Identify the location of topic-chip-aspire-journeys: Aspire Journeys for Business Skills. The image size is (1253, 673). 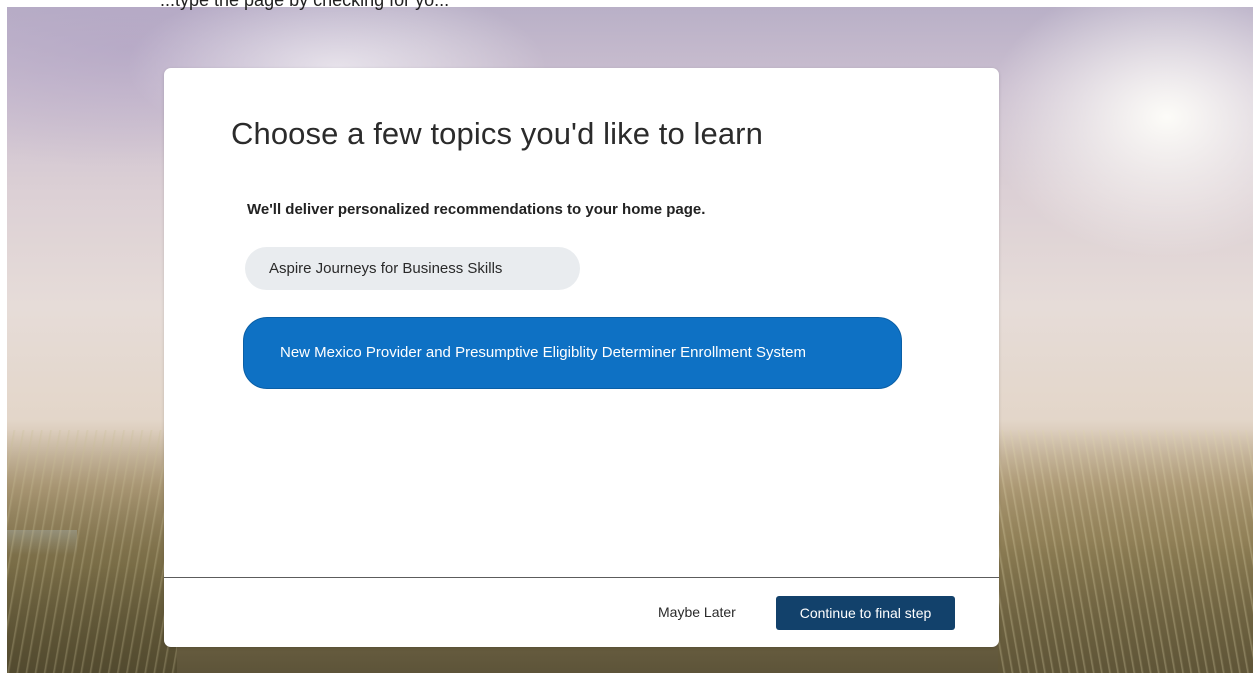
(412, 268).